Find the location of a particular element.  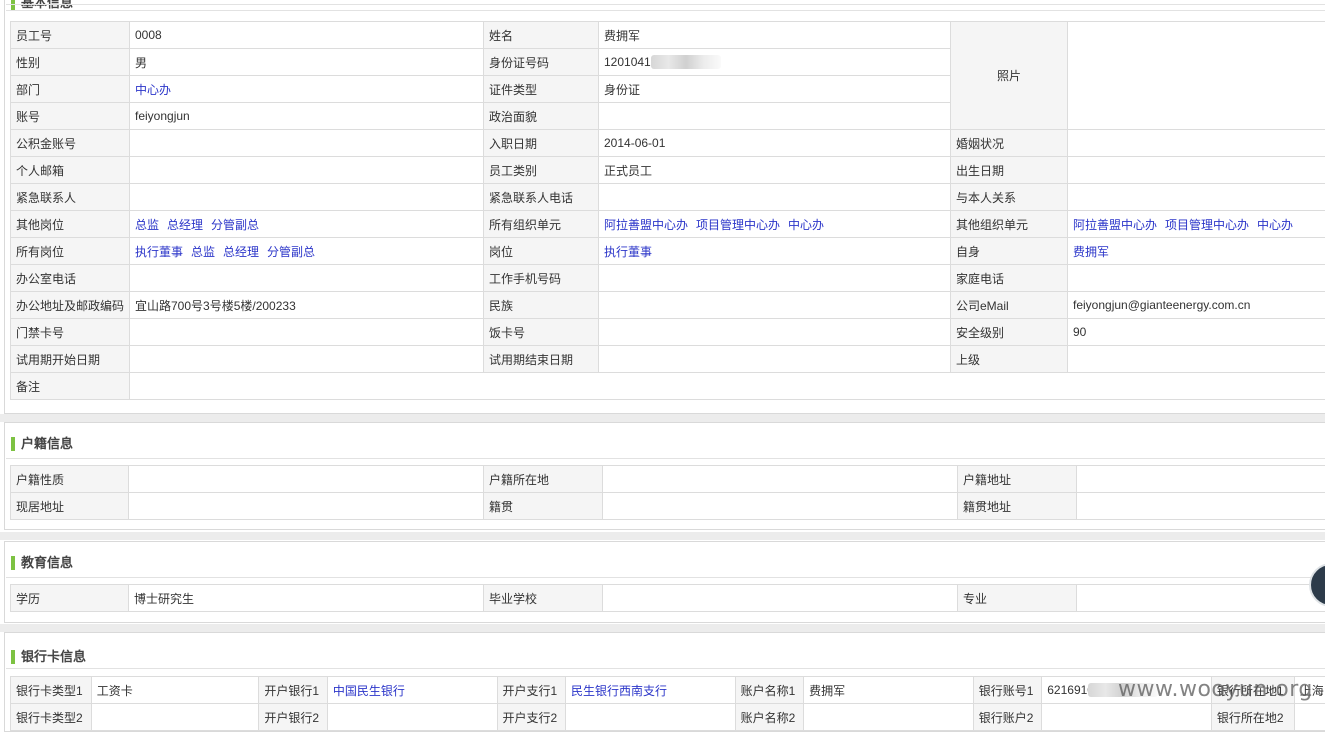

account-label: 账号 is located at coordinates (70, 116).